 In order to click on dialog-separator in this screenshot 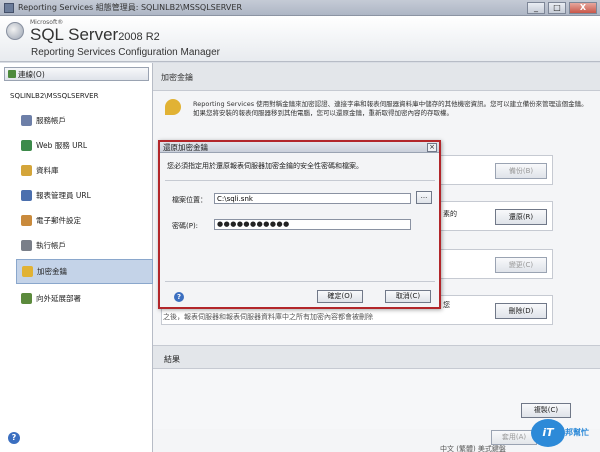, I will do `click(300, 180)`.